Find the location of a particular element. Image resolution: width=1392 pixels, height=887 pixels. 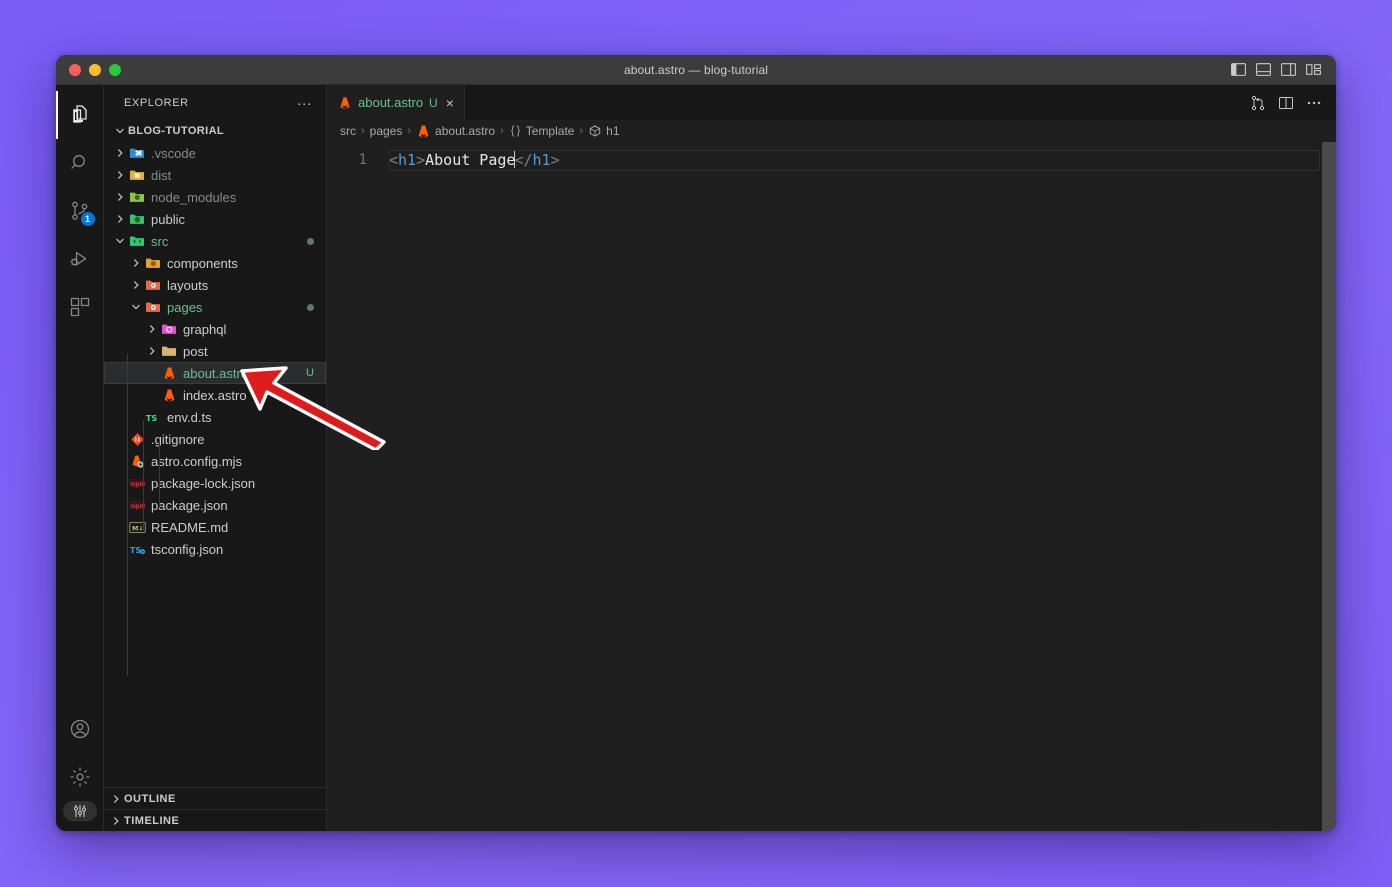

tree-item-label: node_modules is located at coordinates (194, 197).